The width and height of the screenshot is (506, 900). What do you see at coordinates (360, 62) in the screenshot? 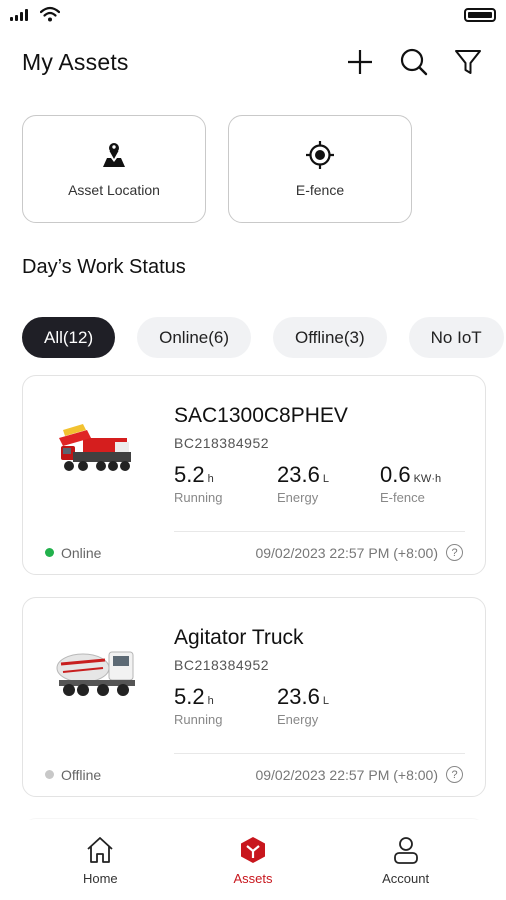
I see `plus-icon` at bounding box center [360, 62].